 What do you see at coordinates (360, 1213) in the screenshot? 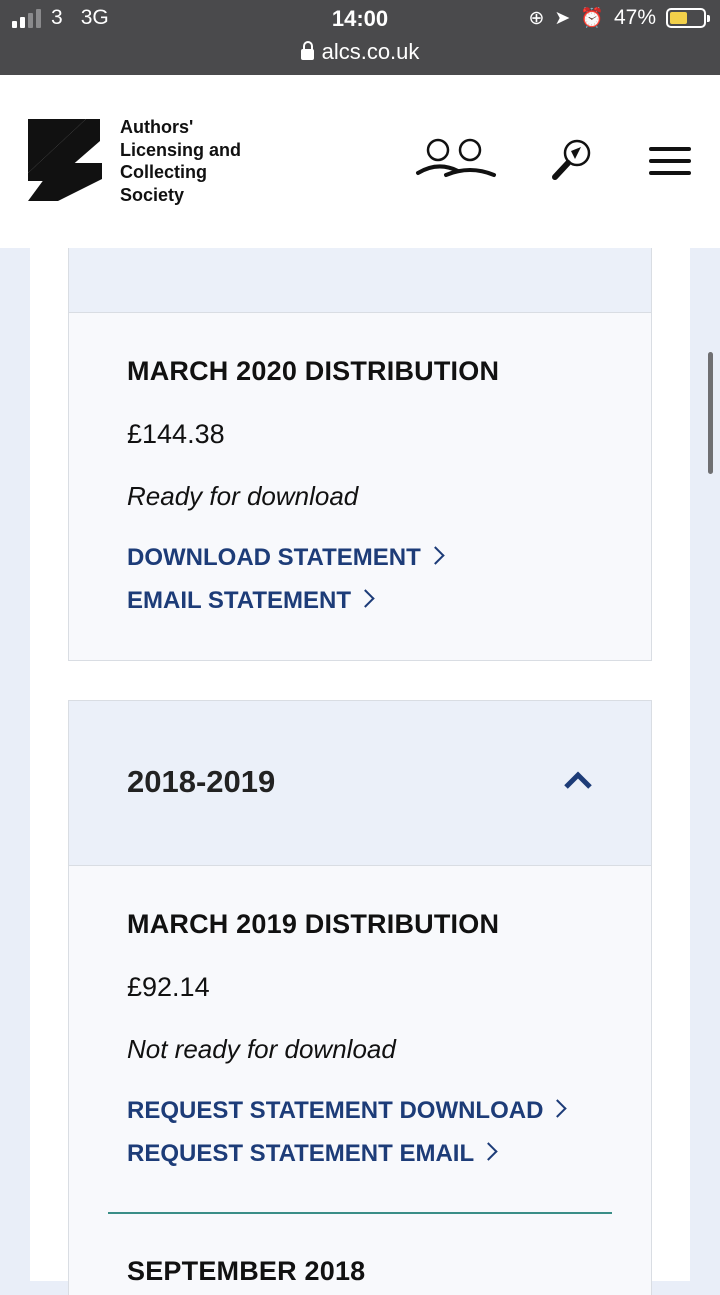
I see `divider` at bounding box center [360, 1213].